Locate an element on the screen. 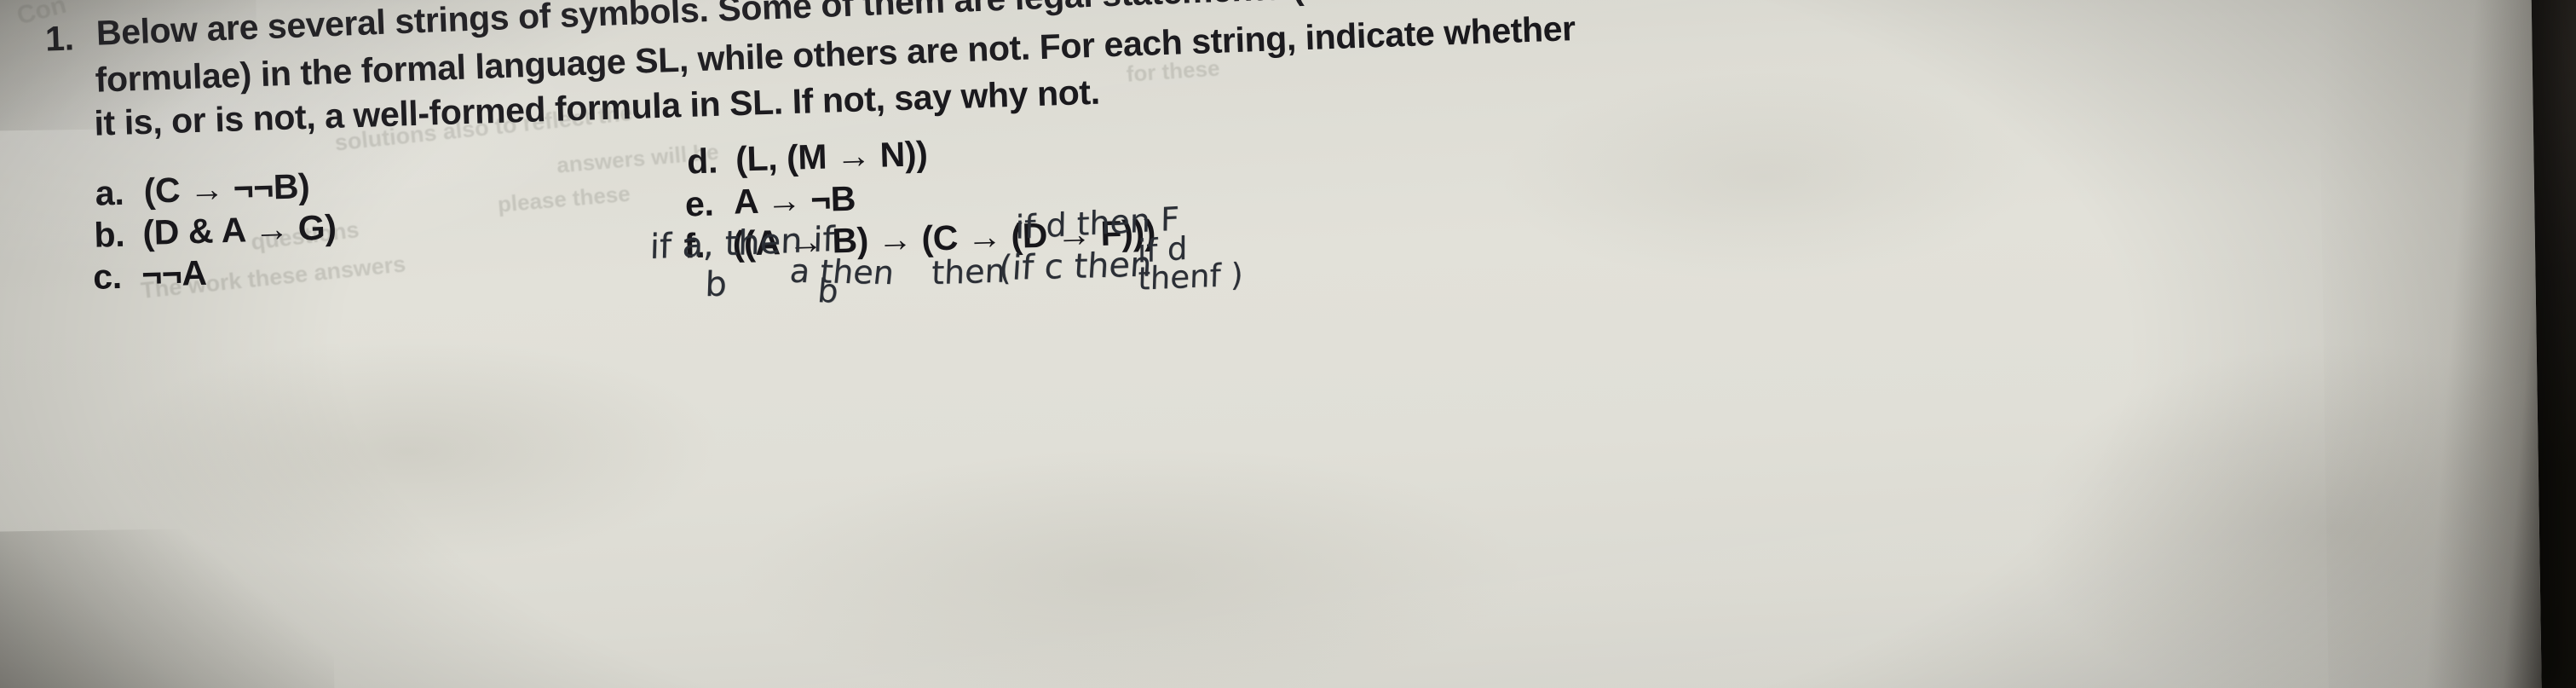 This screenshot has height=688, width=2576. item-b-formula: (D & A → G) is located at coordinates (239, 229).